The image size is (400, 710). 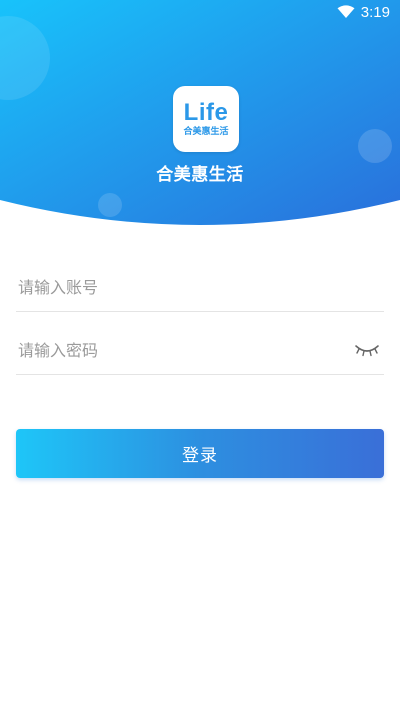 What do you see at coordinates (200, 175) in the screenshot?
I see `app-name: 合美惠生活` at bounding box center [200, 175].